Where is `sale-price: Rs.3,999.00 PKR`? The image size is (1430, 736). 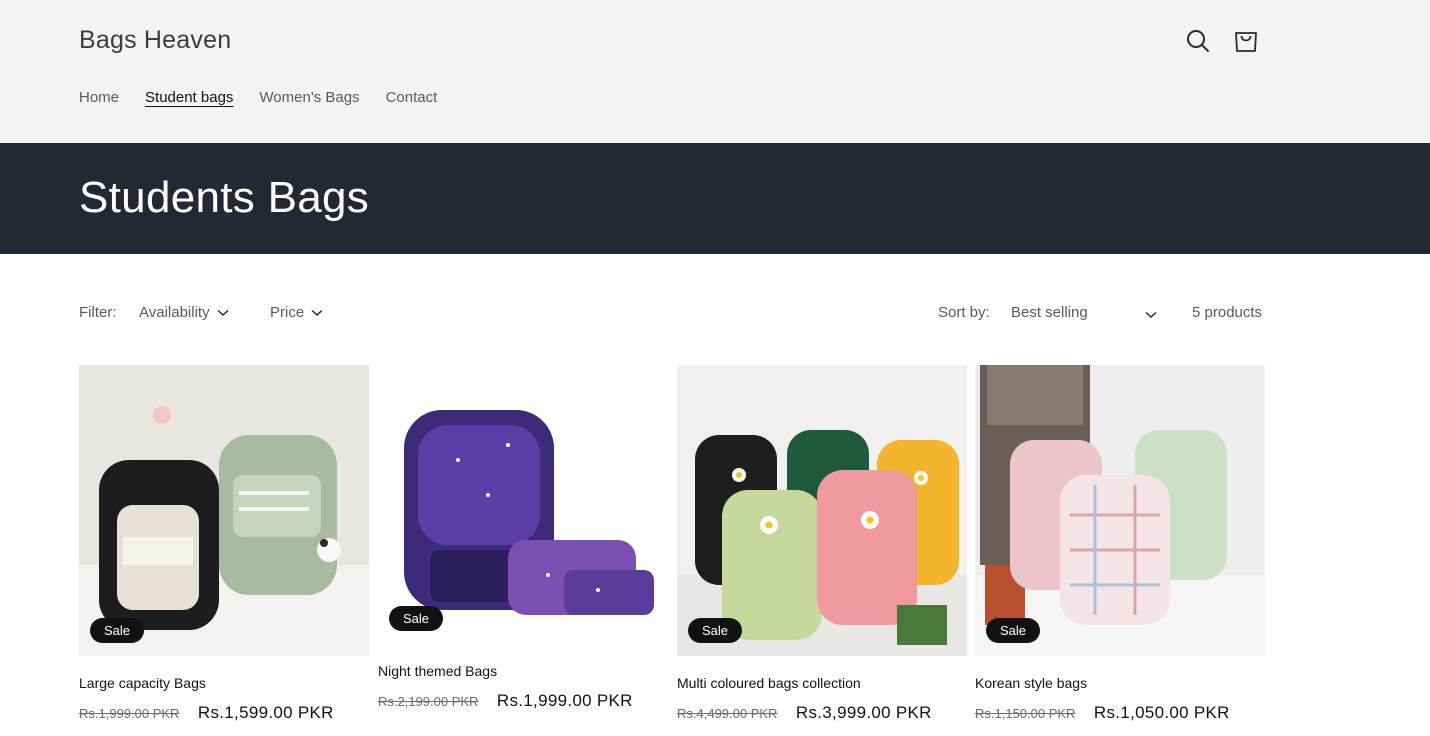 sale-price: Rs.3,999.00 PKR is located at coordinates (863, 712).